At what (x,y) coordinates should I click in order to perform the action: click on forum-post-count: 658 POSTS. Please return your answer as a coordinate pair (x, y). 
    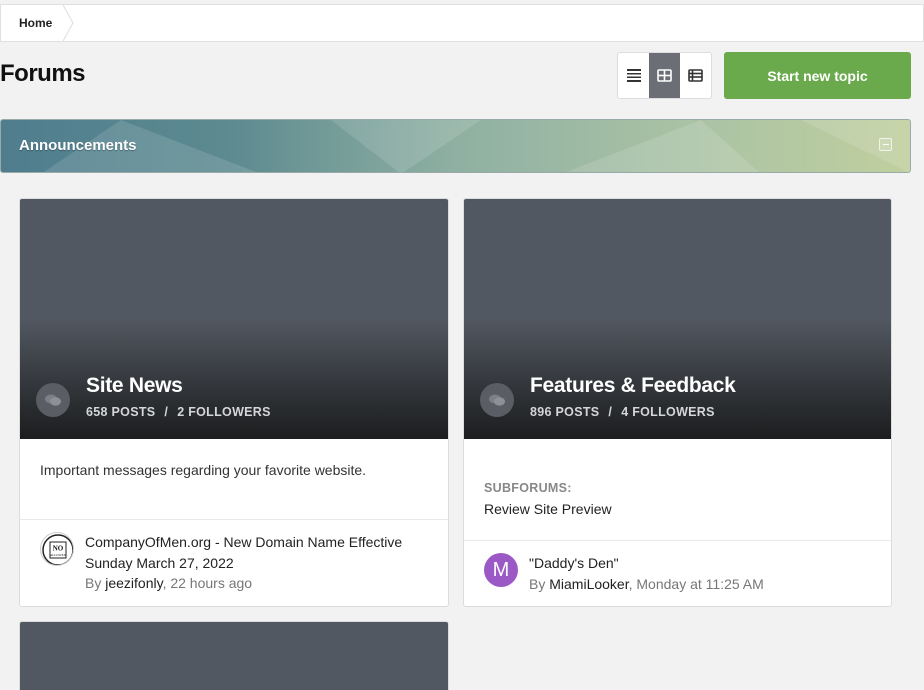
    Looking at the image, I should click on (121, 412).